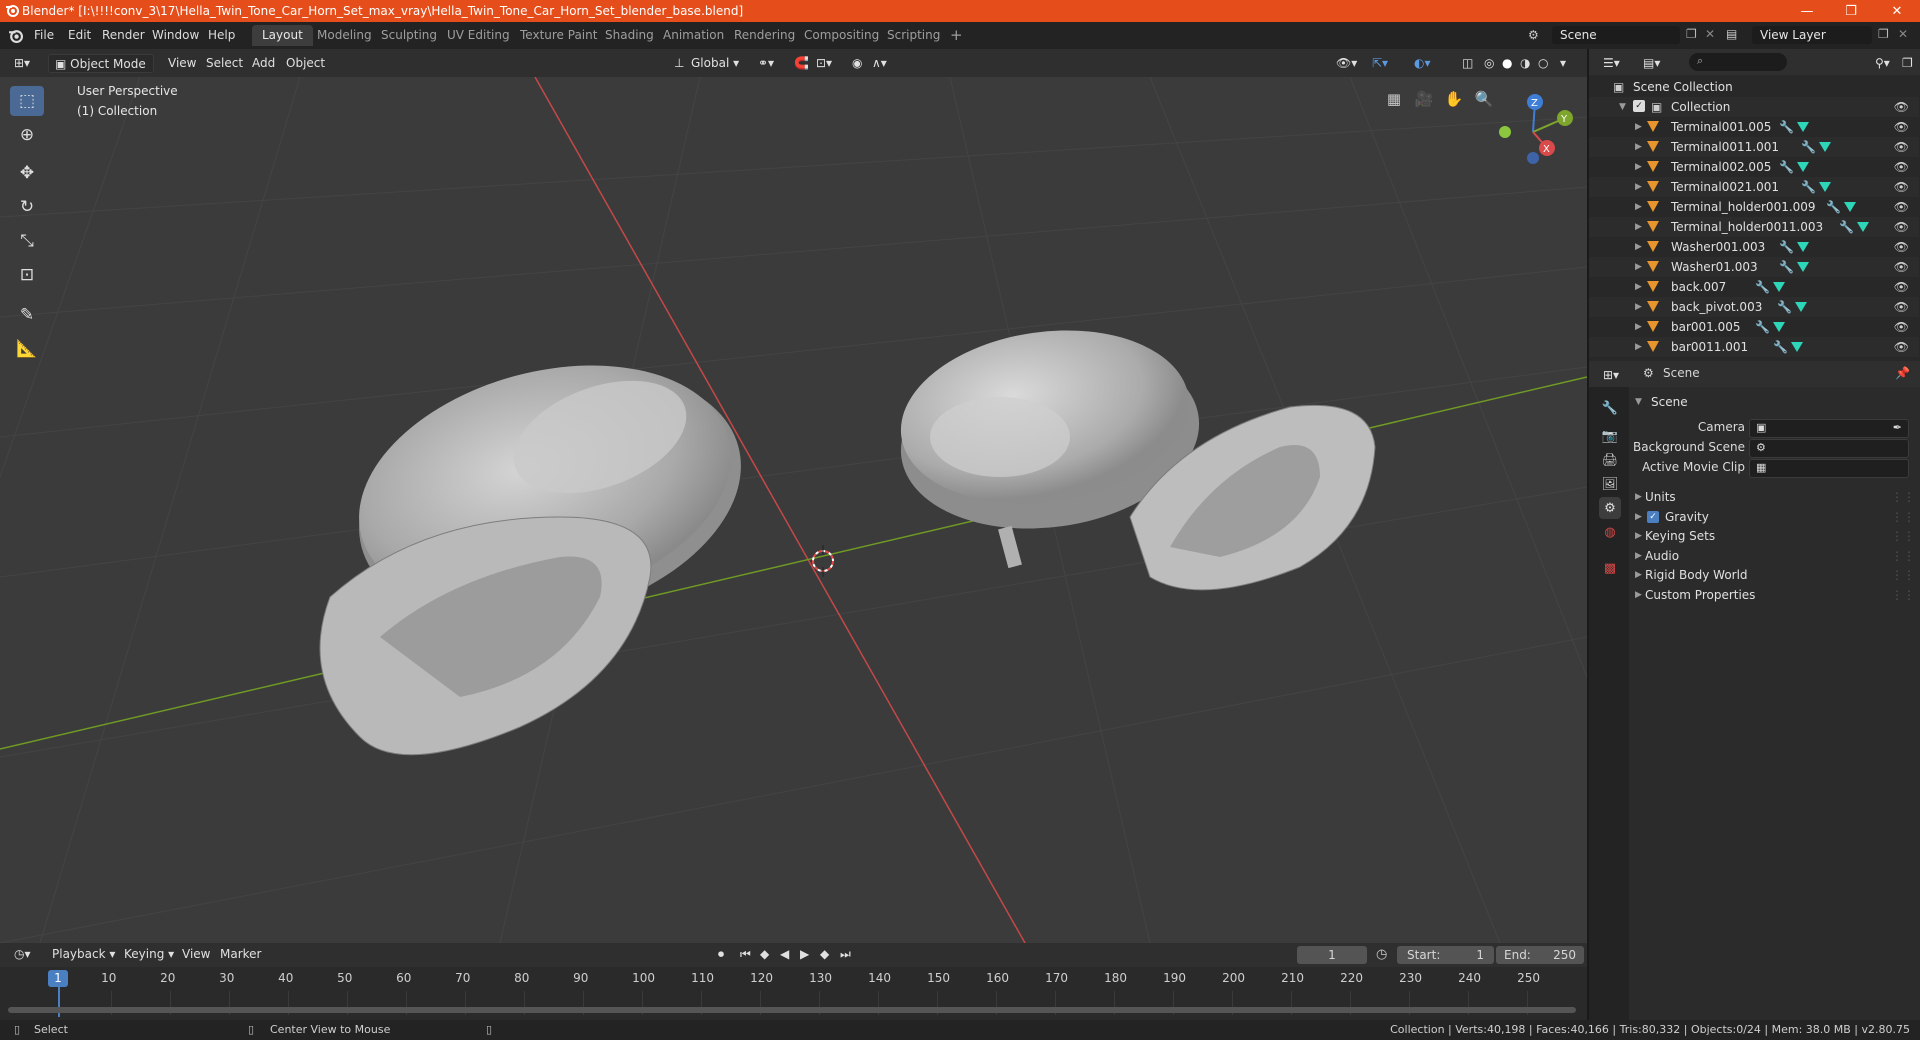 The image size is (1920, 1040). I want to click on annotate-tool-icon: ✎, so click(27, 315).